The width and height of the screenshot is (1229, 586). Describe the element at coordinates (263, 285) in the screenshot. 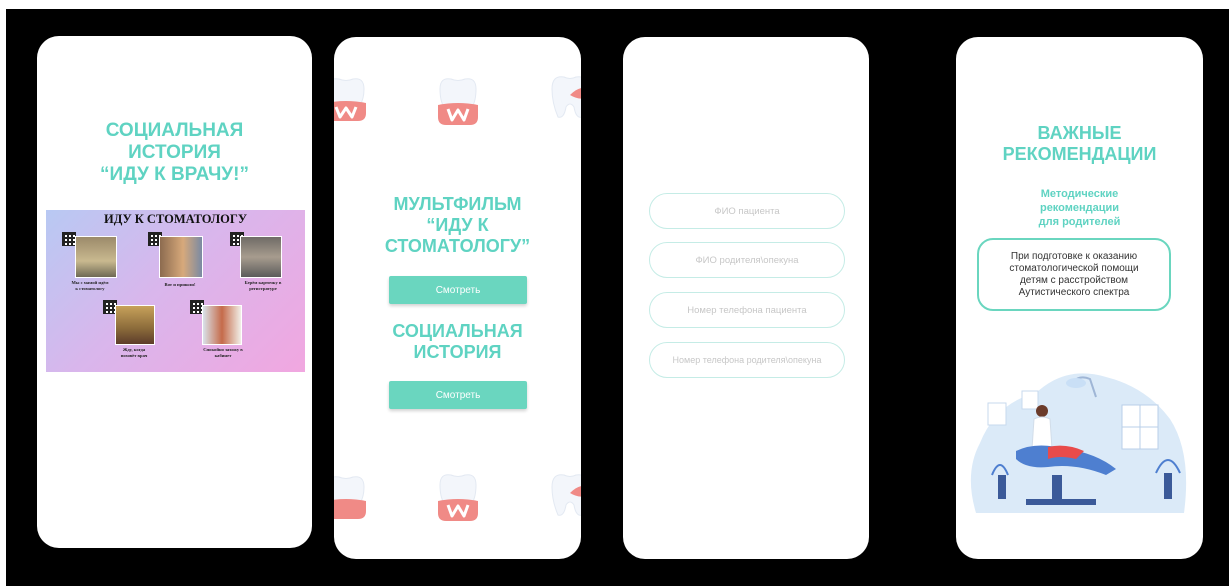

I see `poster-caption: Берём карточку в регистратуре` at that location.